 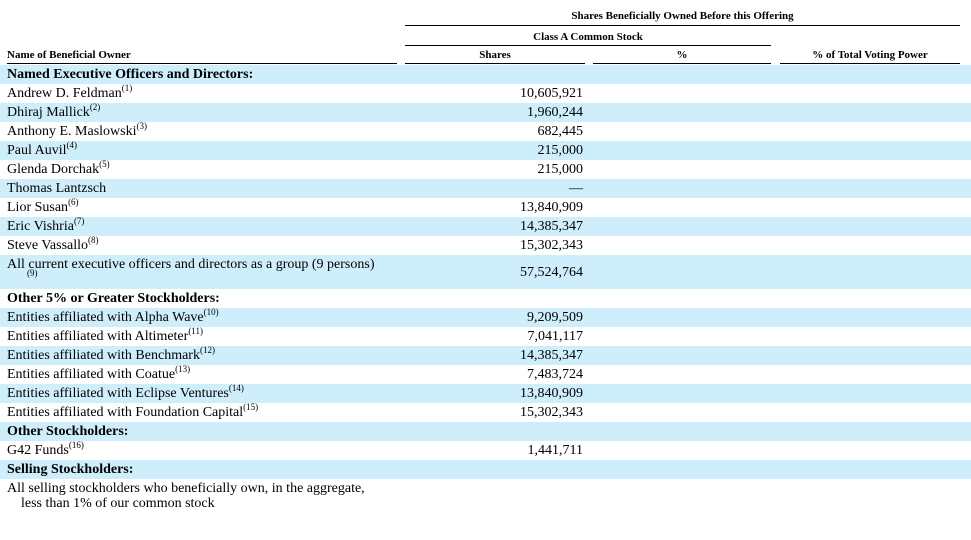 What do you see at coordinates (38, 450) in the screenshot?
I see `owner-name-text: G42 Funds` at bounding box center [38, 450].